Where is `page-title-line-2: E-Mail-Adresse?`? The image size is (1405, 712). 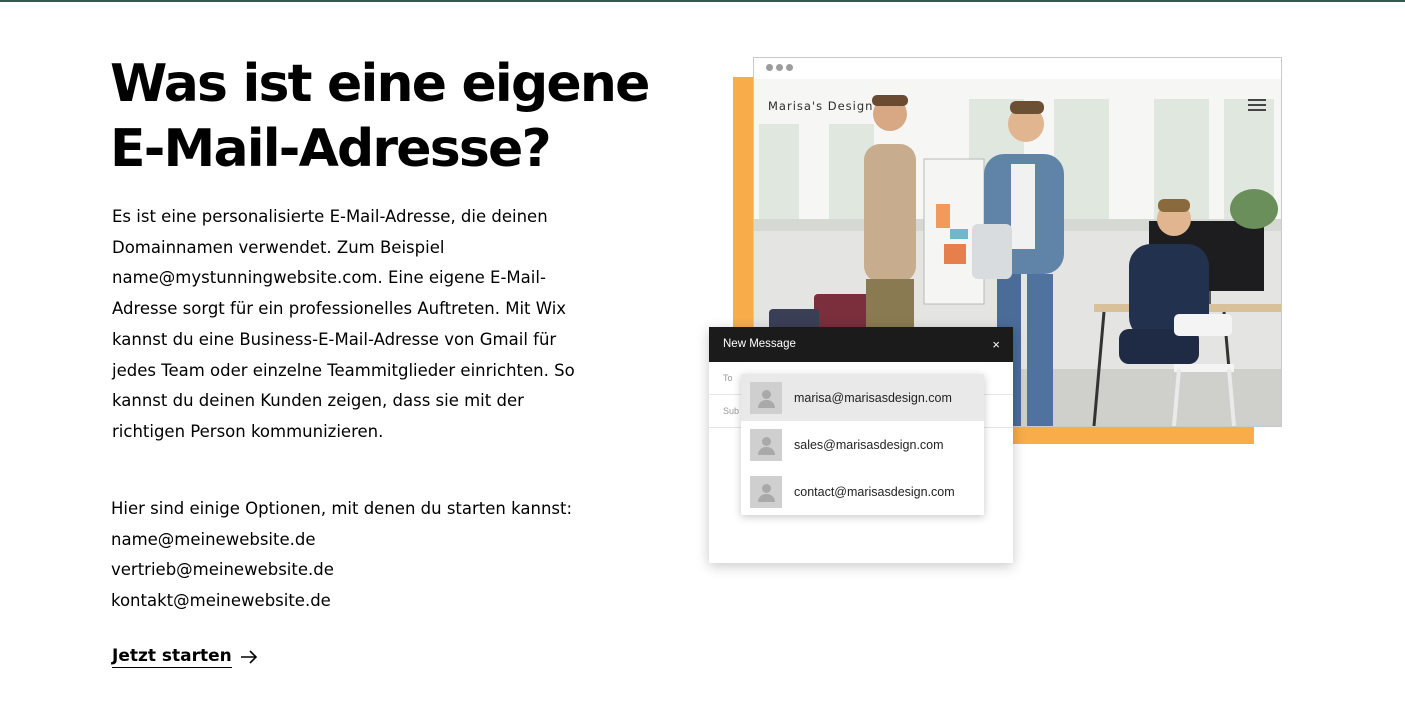 page-title-line-2: E-Mail-Adresse? is located at coordinates (331, 149).